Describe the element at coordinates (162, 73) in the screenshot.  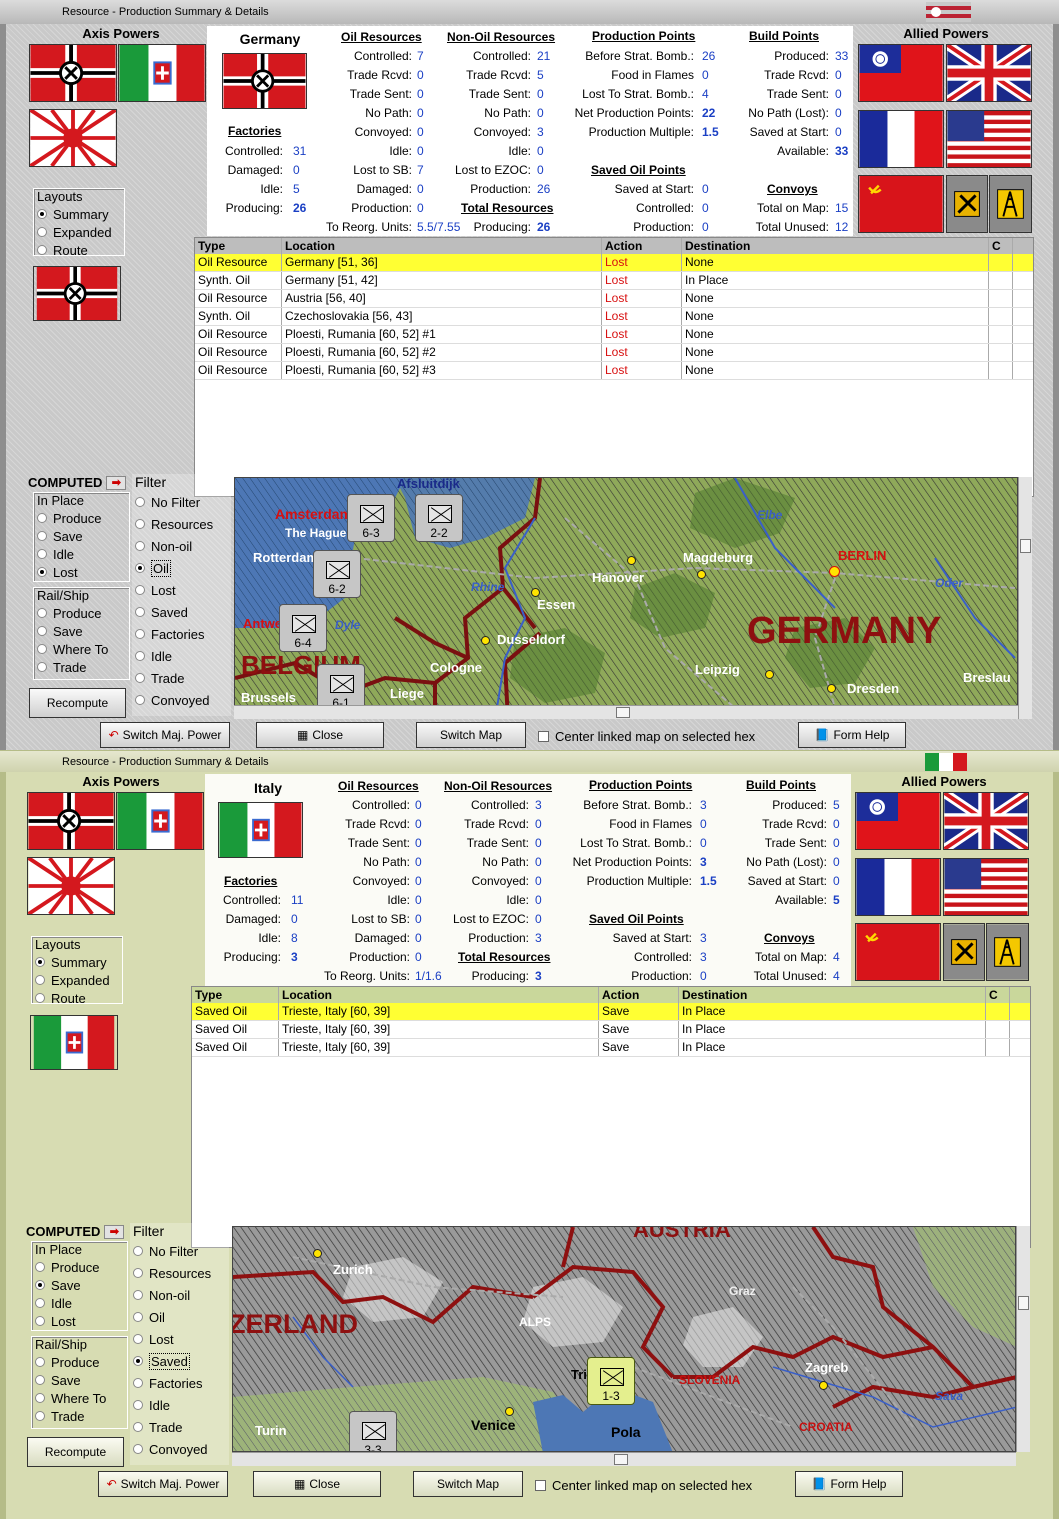
I see `italy-flag-button` at that location.